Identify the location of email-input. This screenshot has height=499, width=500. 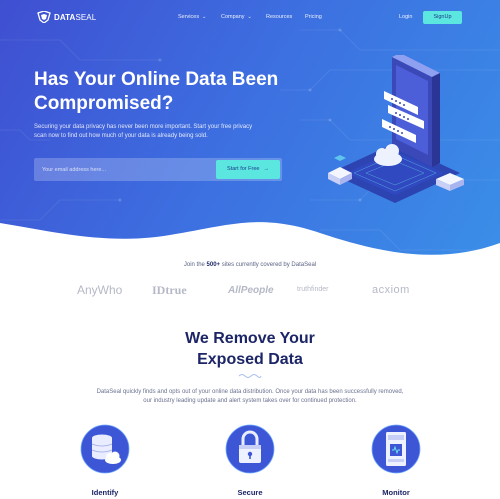
(122, 169).